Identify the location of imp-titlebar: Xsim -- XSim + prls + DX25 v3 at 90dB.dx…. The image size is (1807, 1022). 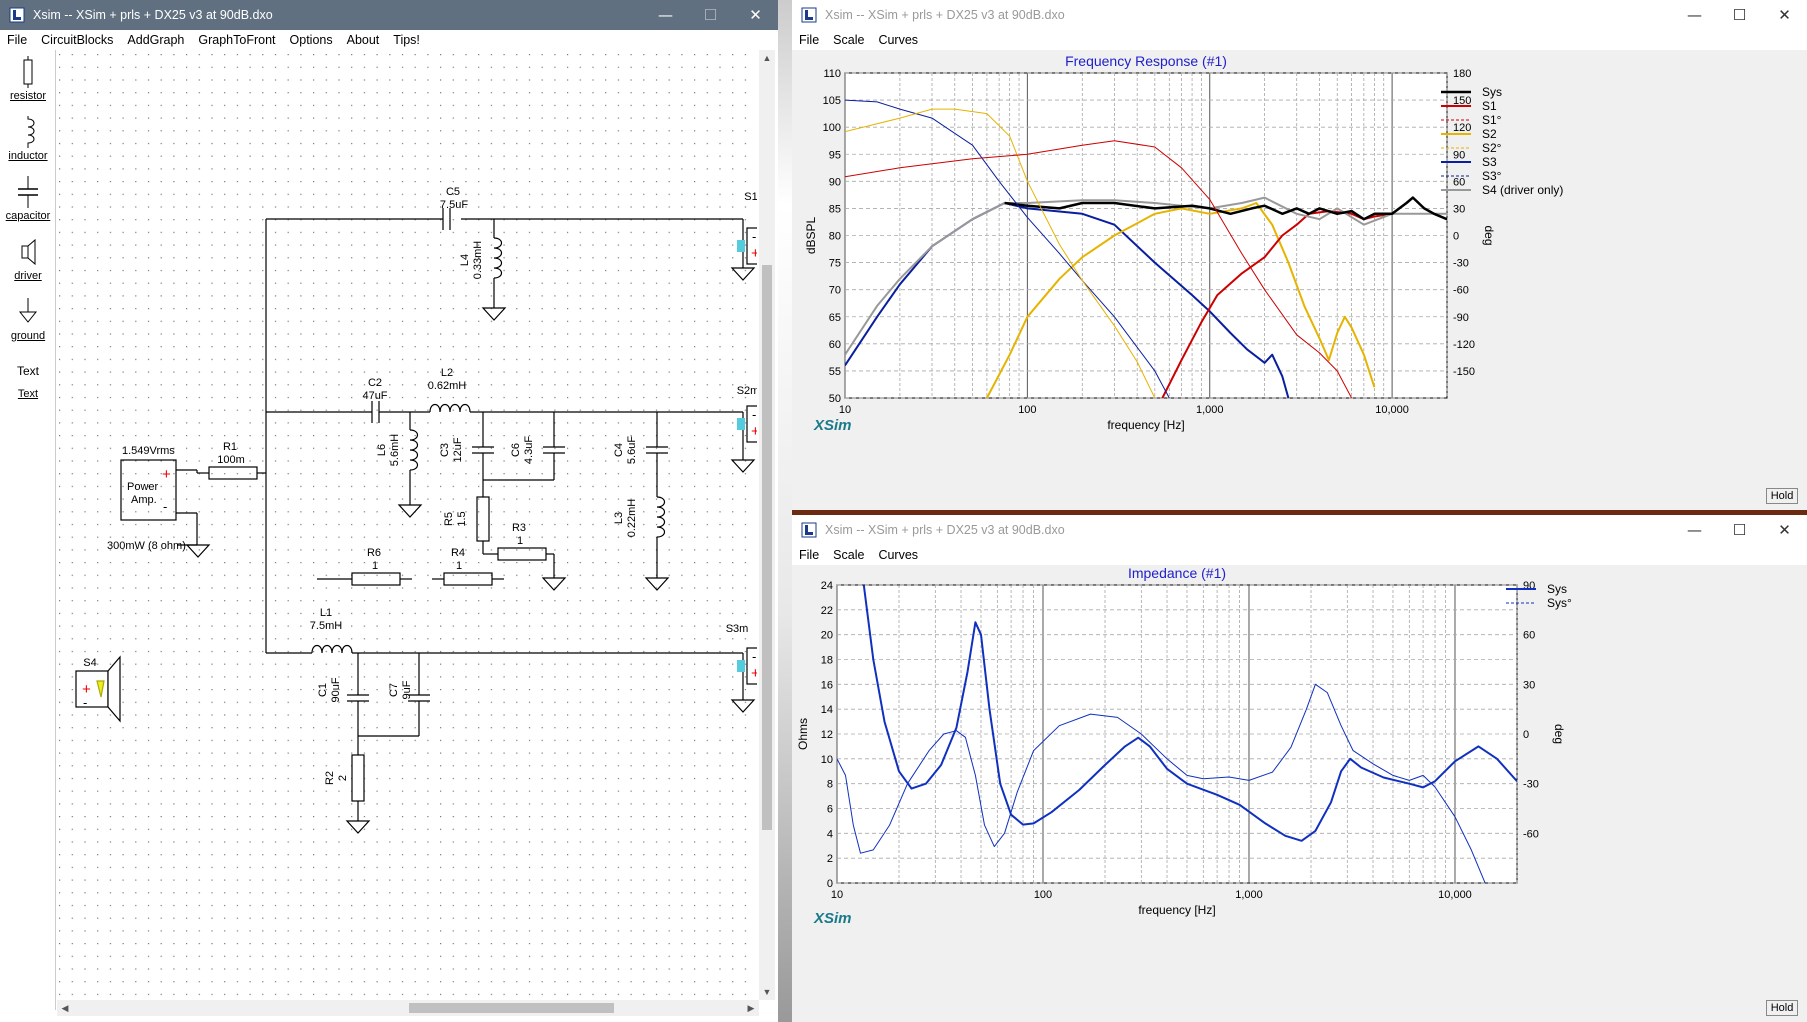
(1299, 530).